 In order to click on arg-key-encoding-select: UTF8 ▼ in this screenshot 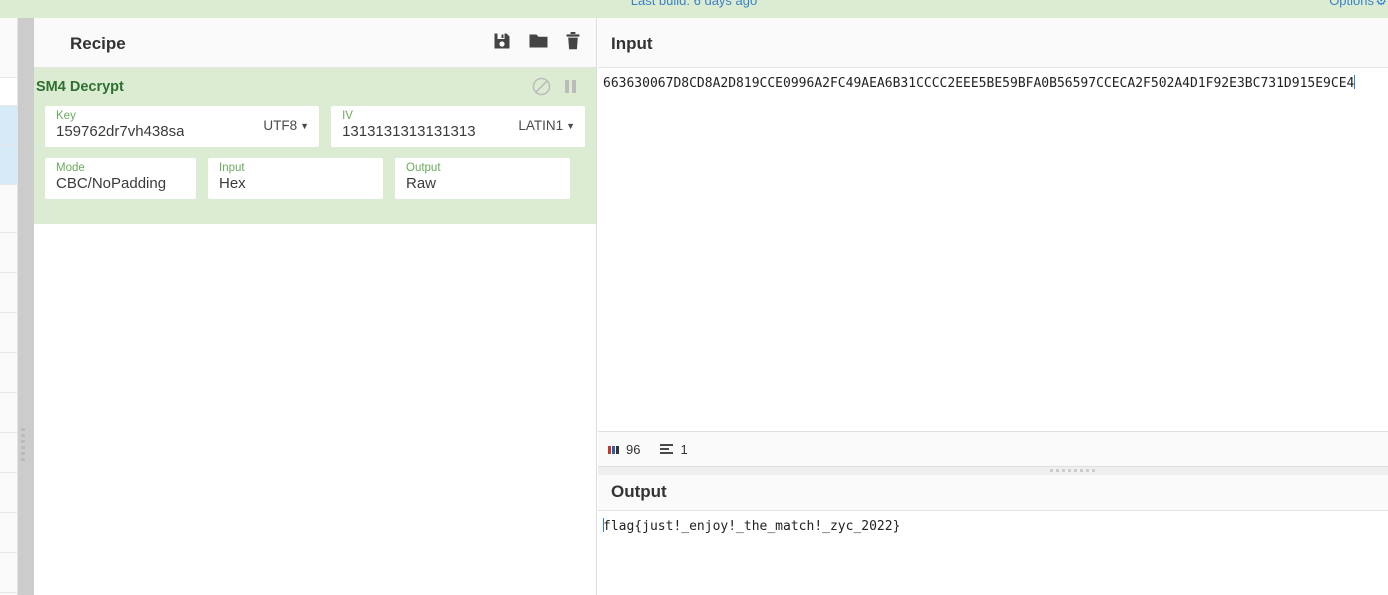, I will do `click(286, 125)`.